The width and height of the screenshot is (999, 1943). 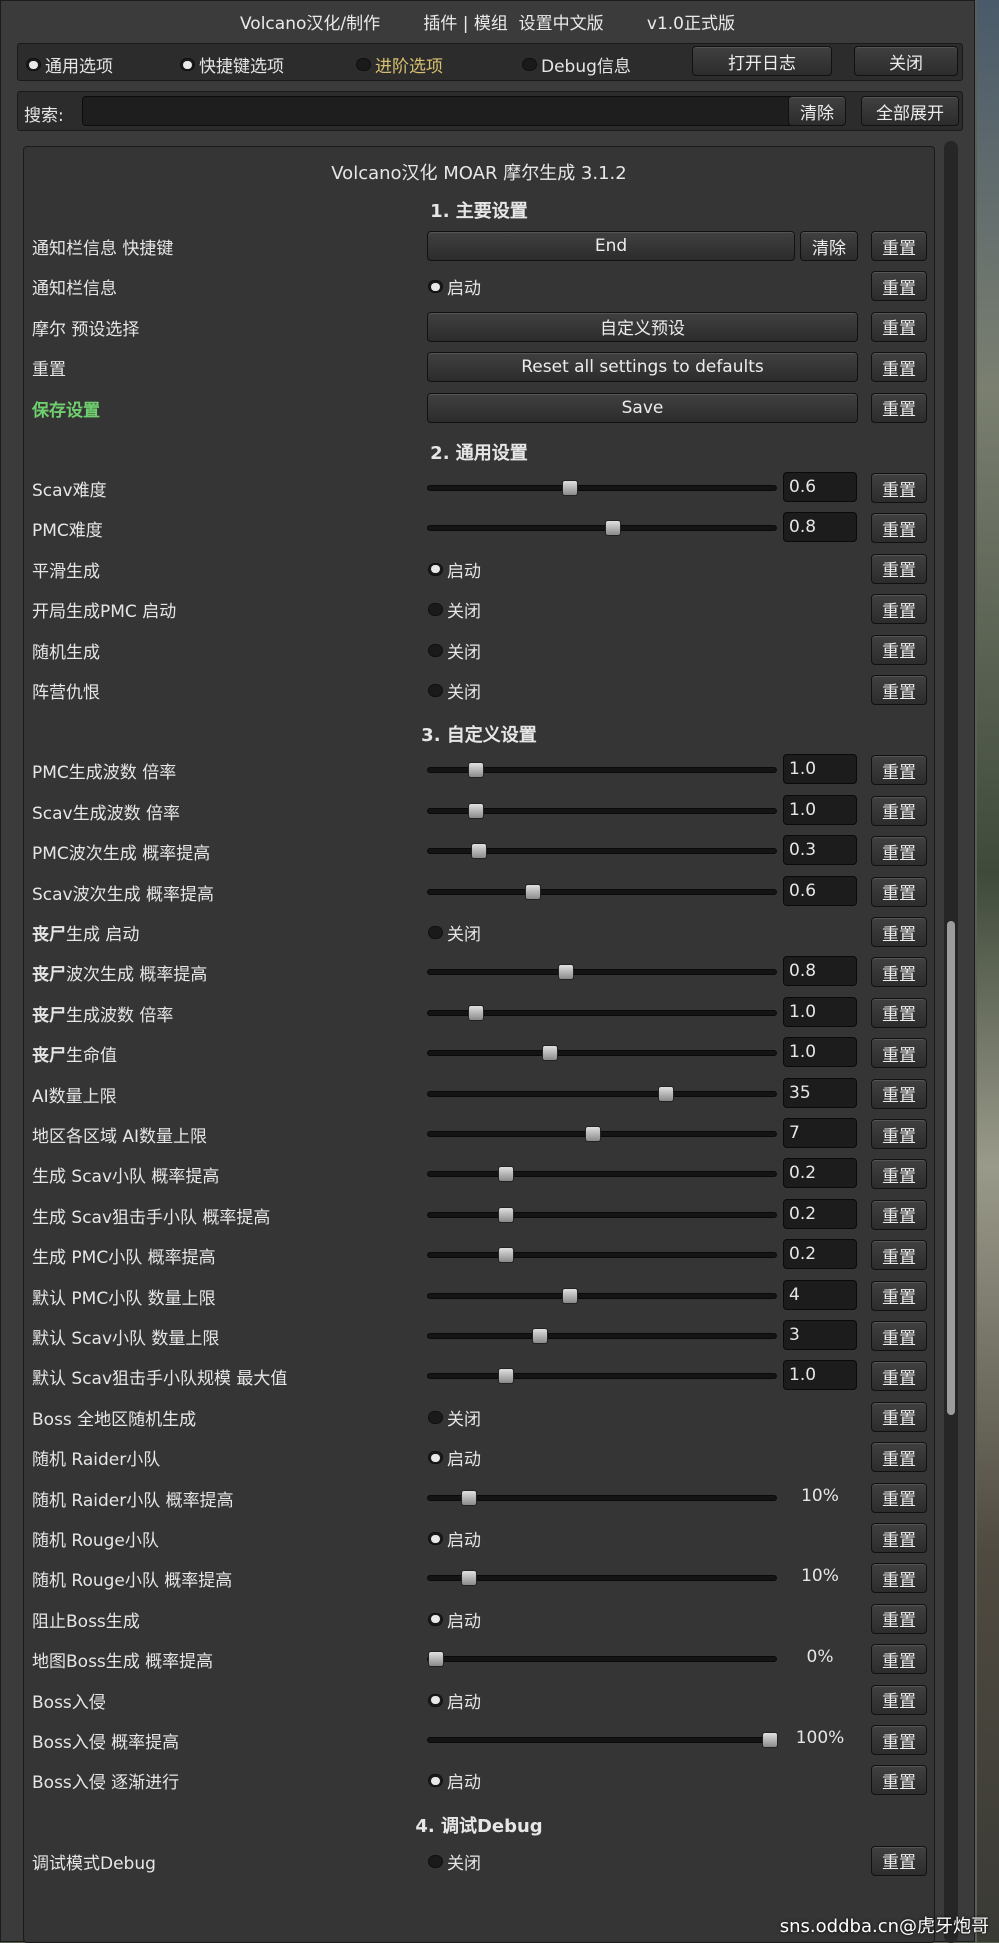 What do you see at coordinates (820, 1133) in the screenshot?
I see `setting-value-field: 7` at bounding box center [820, 1133].